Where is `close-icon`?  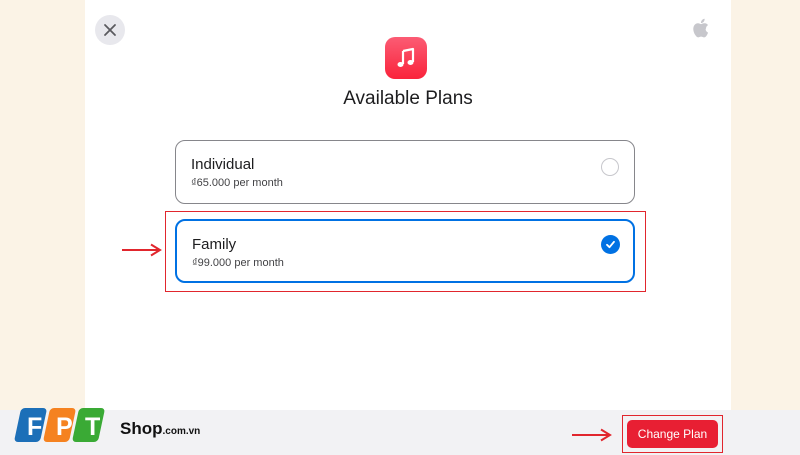 close-icon is located at coordinates (110, 30).